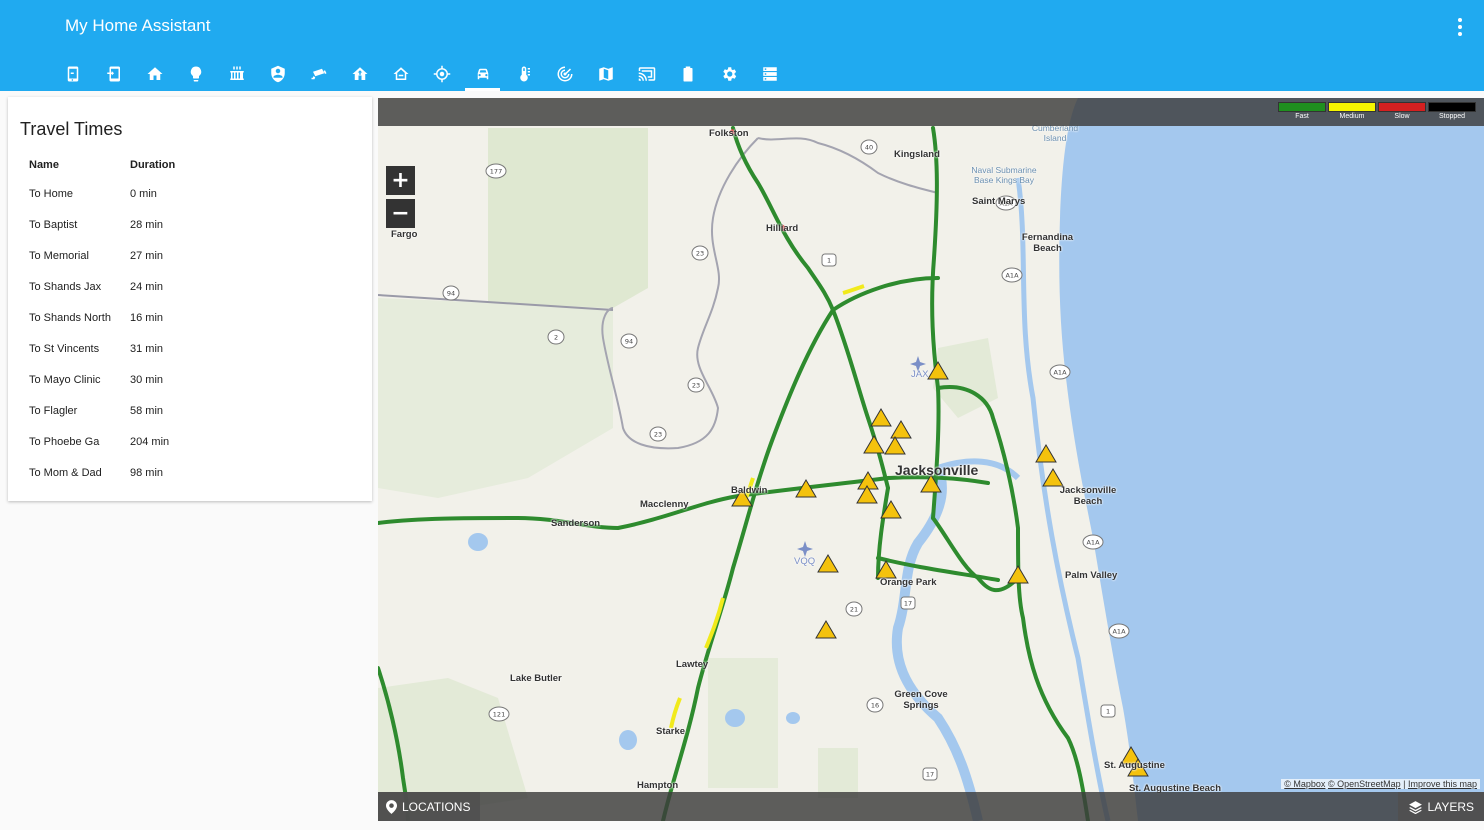 The image size is (1484, 830). Describe the element at coordinates (769, 73) in the screenshot. I see `tab-system` at that location.